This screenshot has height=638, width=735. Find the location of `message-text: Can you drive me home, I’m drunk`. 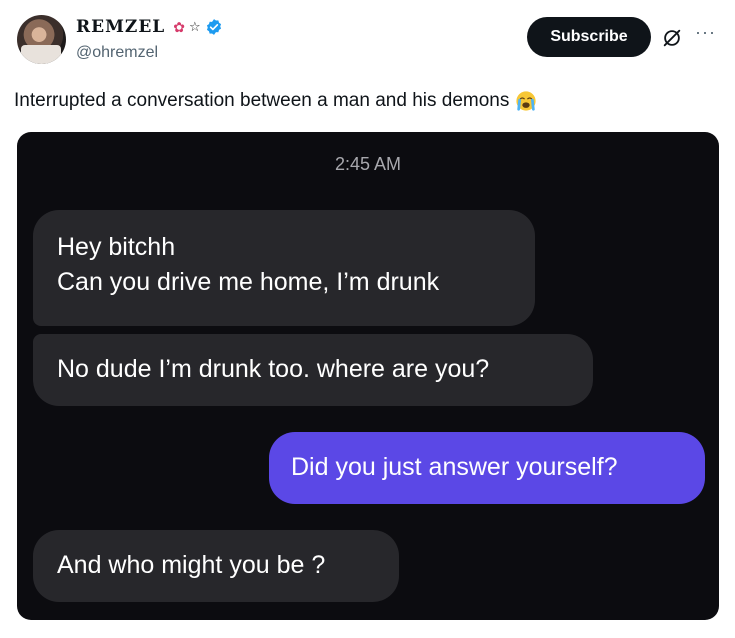

message-text: Can you drive me home, I’m drunk is located at coordinates (248, 282).